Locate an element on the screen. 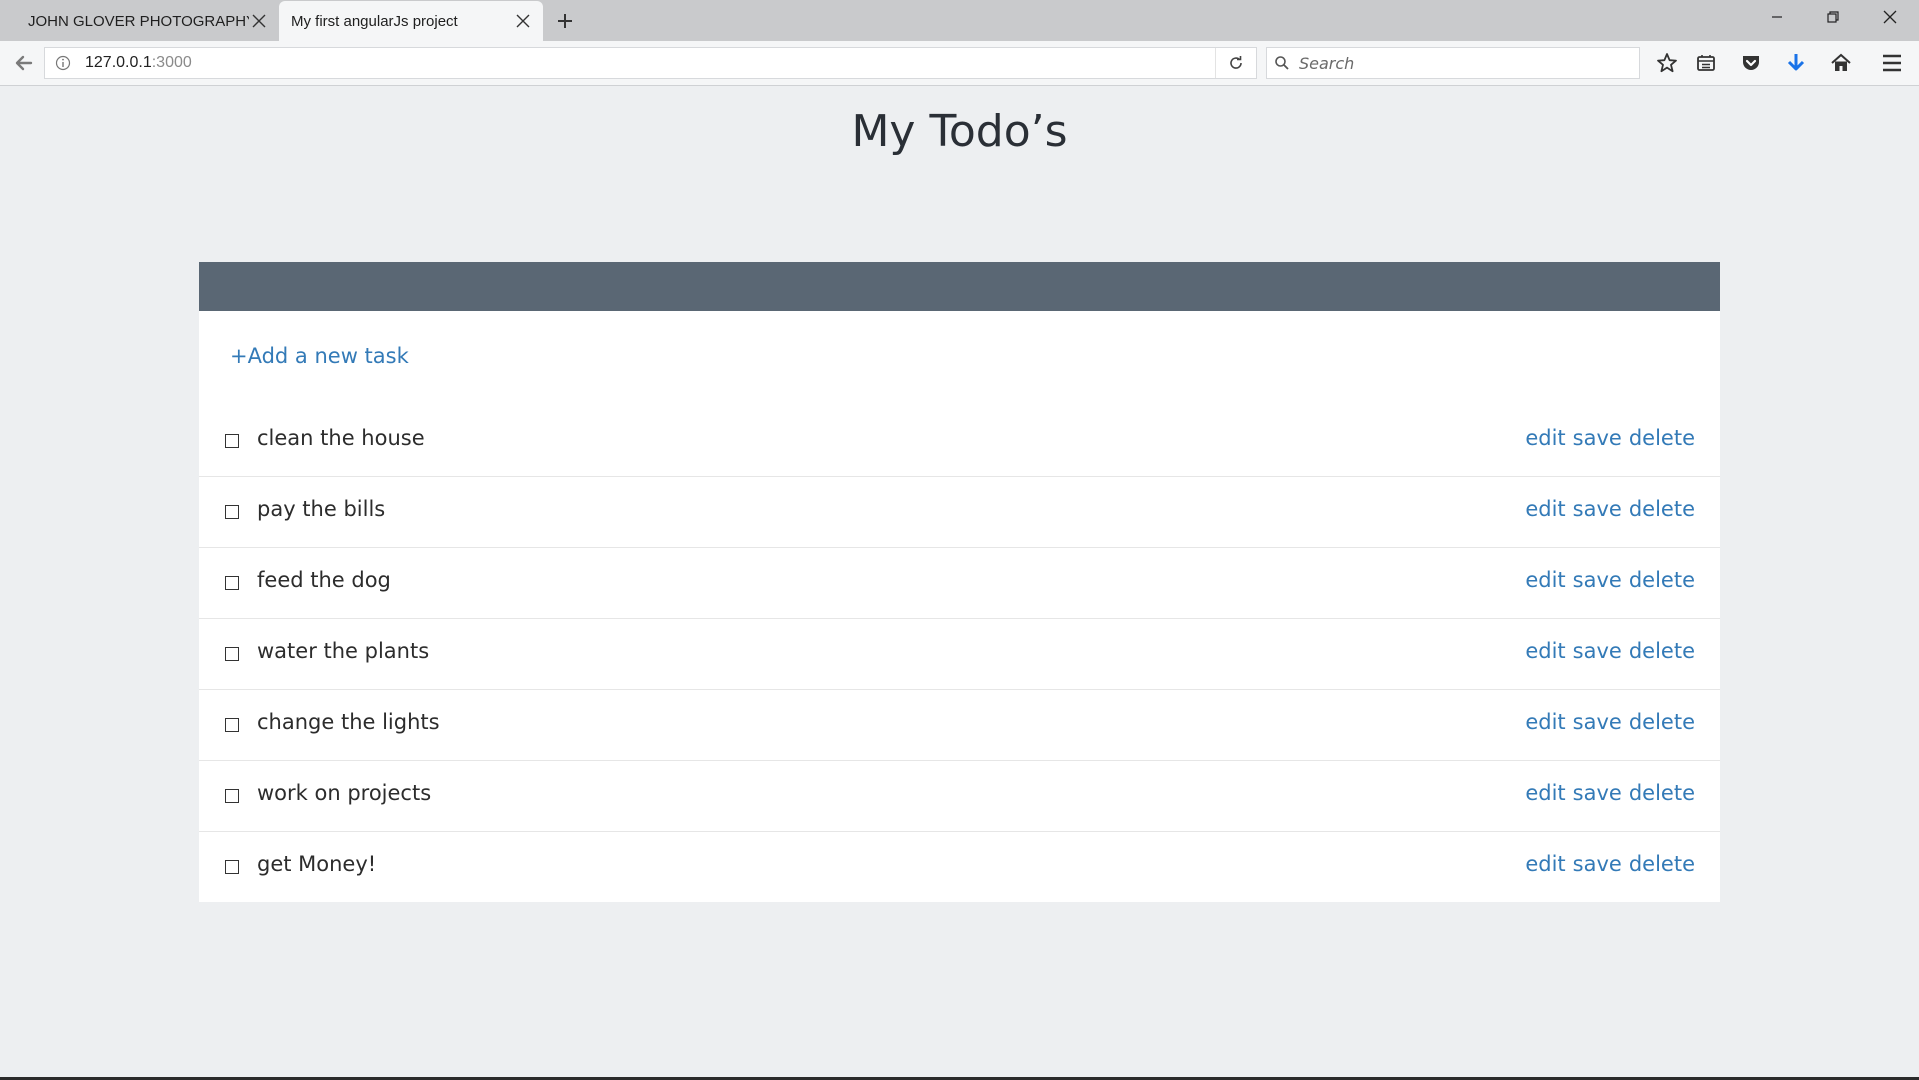  list-item: water the plants edit save delete is located at coordinates (959, 654).